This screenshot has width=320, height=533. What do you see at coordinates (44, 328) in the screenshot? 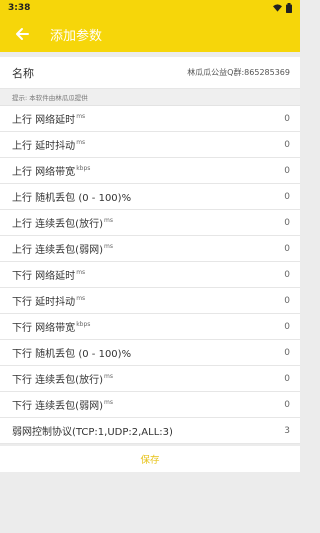
I see `param-label-text: 下行 网络带宽` at bounding box center [44, 328].